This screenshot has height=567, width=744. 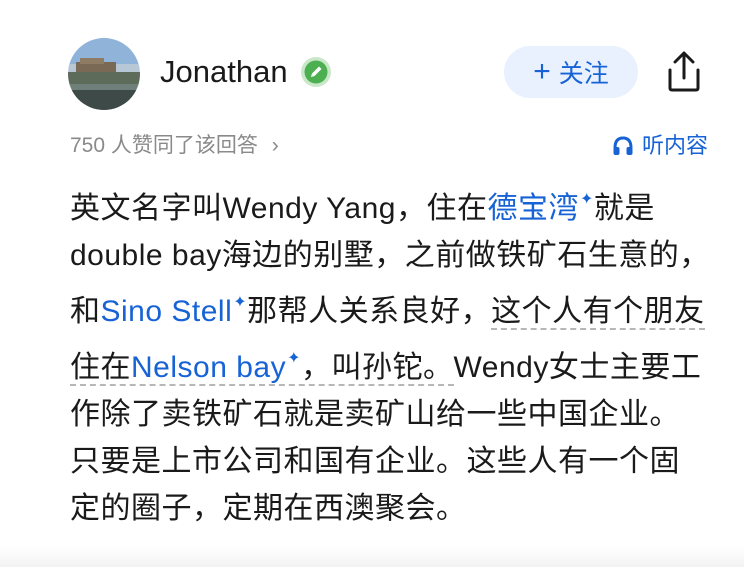 I want to click on link-text: 德宝湾, so click(x=533, y=208).